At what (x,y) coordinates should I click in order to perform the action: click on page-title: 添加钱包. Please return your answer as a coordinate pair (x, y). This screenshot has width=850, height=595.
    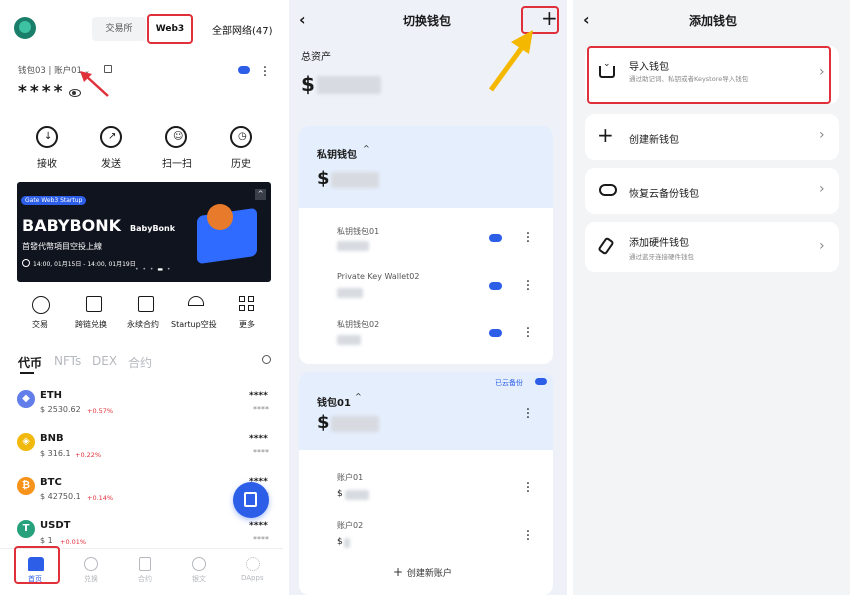
    Looking at the image, I should click on (713, 21).